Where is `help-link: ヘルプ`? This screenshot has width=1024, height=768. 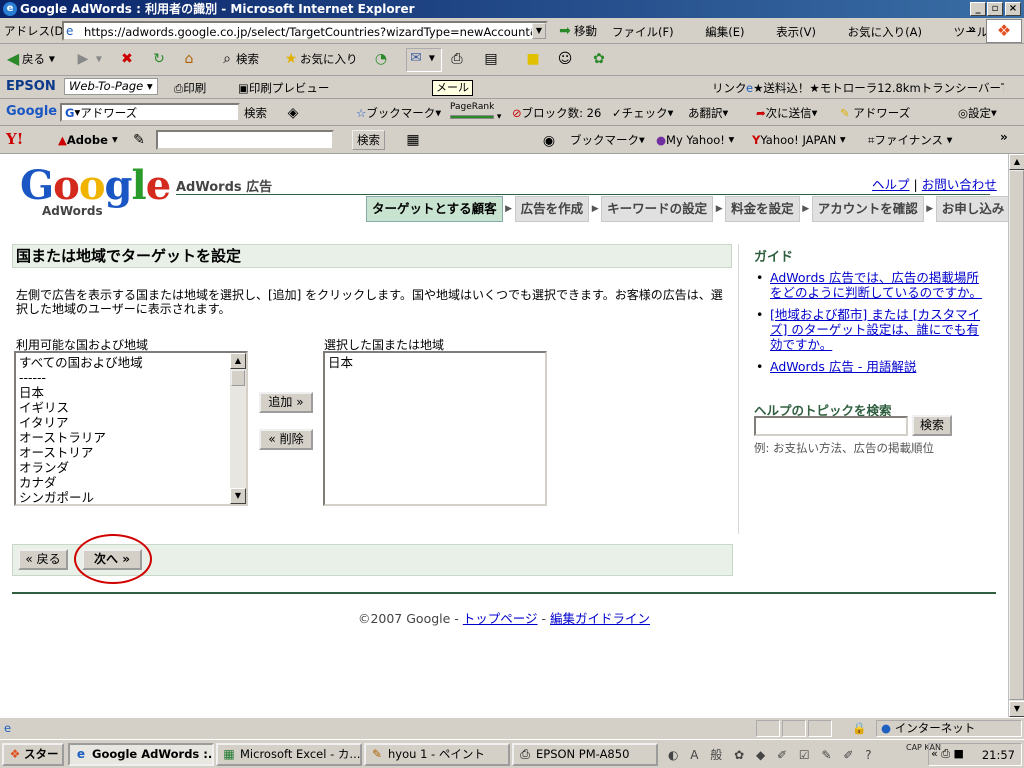 help-link: ヘルプ is located at coordinates (891, 184).